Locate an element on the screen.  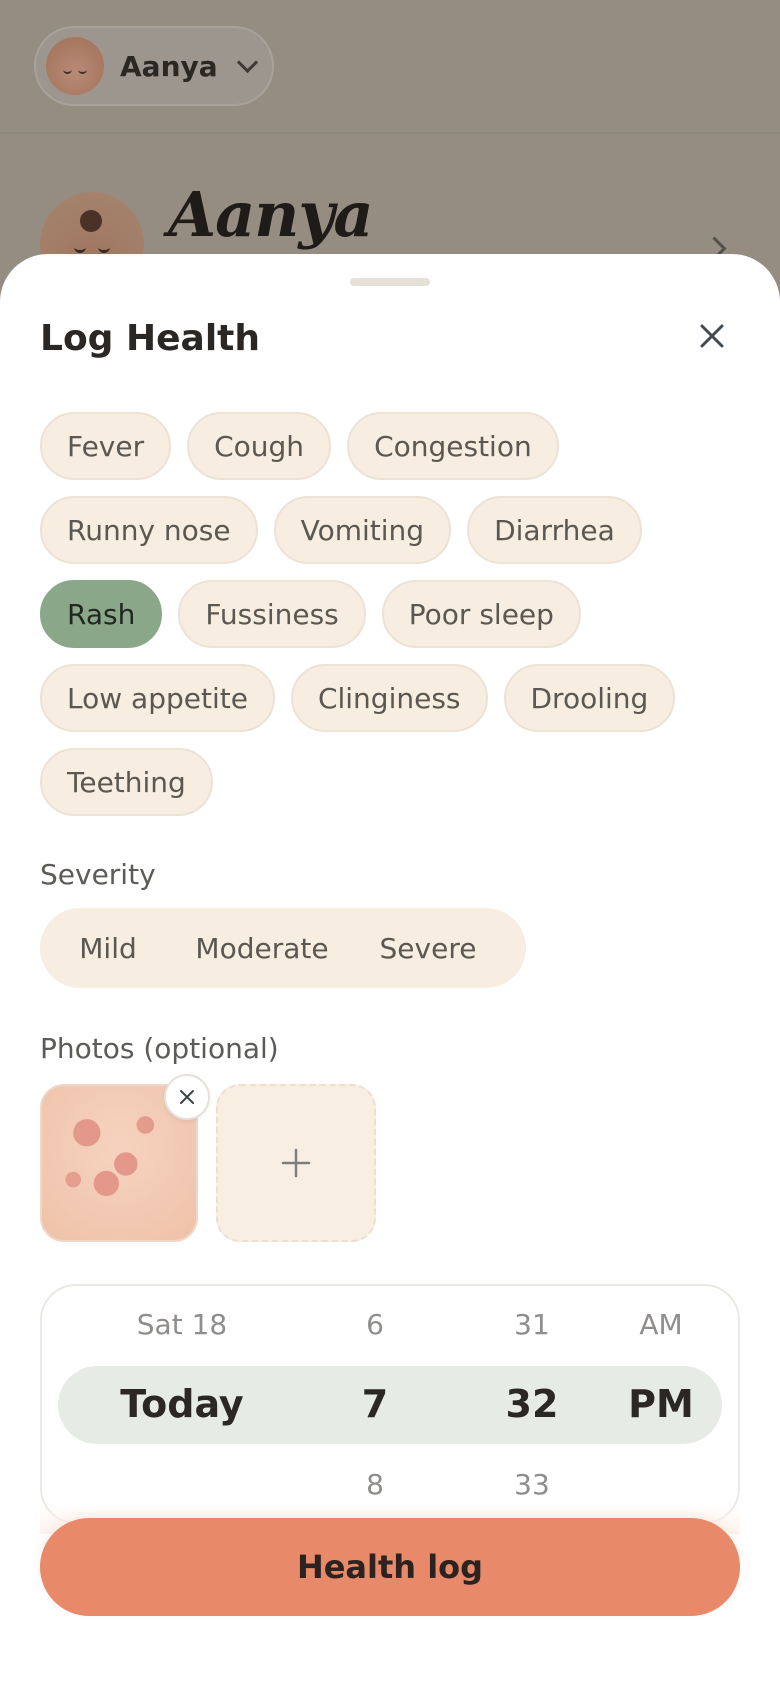
sheet-grabber is located at coordinates (390, 282).